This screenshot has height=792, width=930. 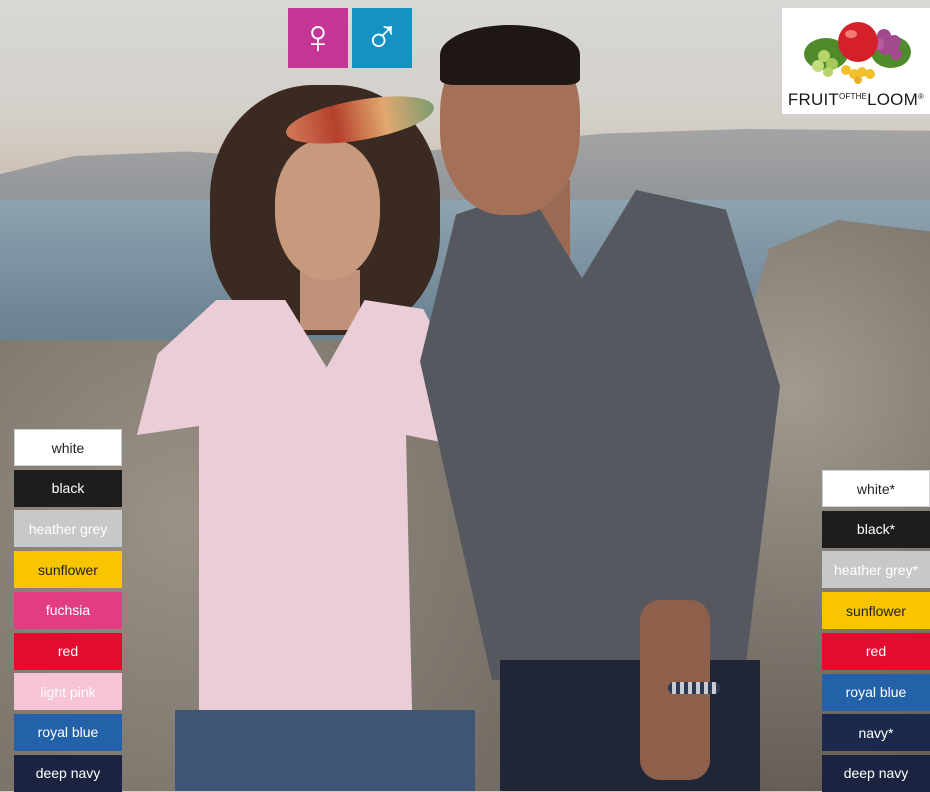 I want to click on male-icon: ♂, so click(x=382, y=38).